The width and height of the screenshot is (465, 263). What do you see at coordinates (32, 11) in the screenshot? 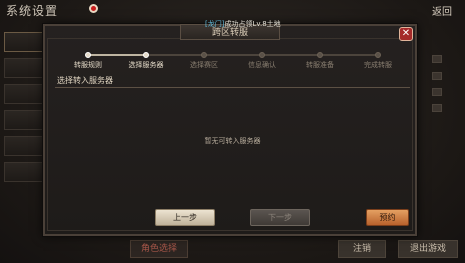
I see `settings-title: 系统设置` at bounding box center [32, 11].